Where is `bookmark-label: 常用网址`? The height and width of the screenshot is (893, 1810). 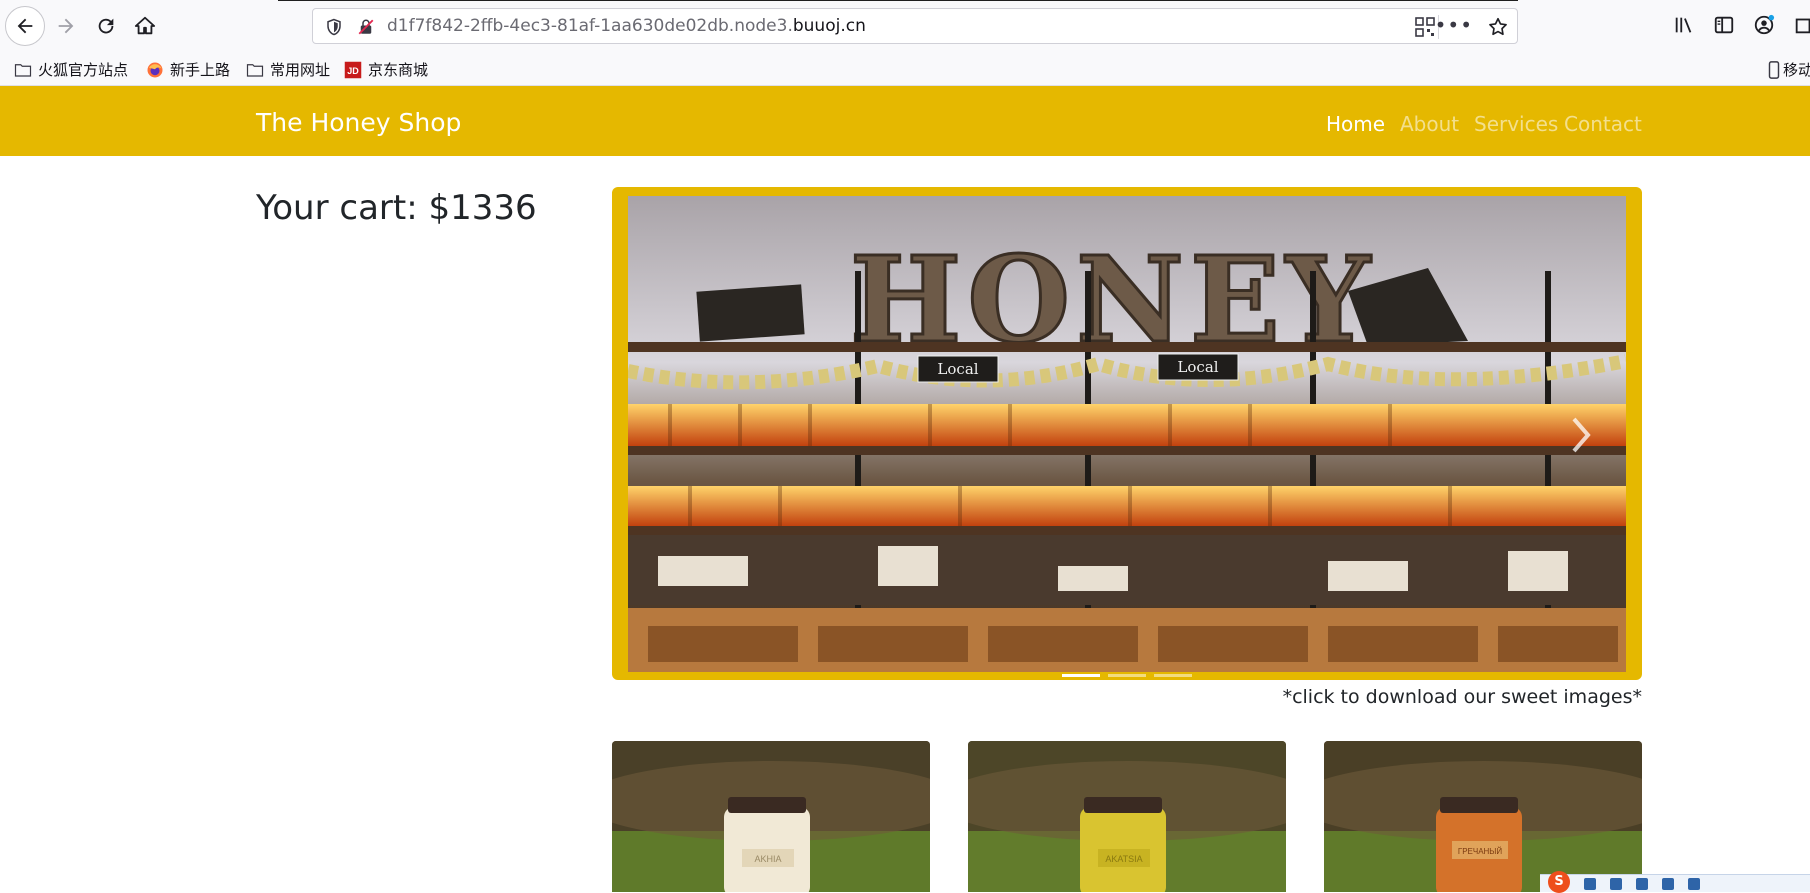
bookmark-label: 常用网址 is located at coordinates (300, 70).